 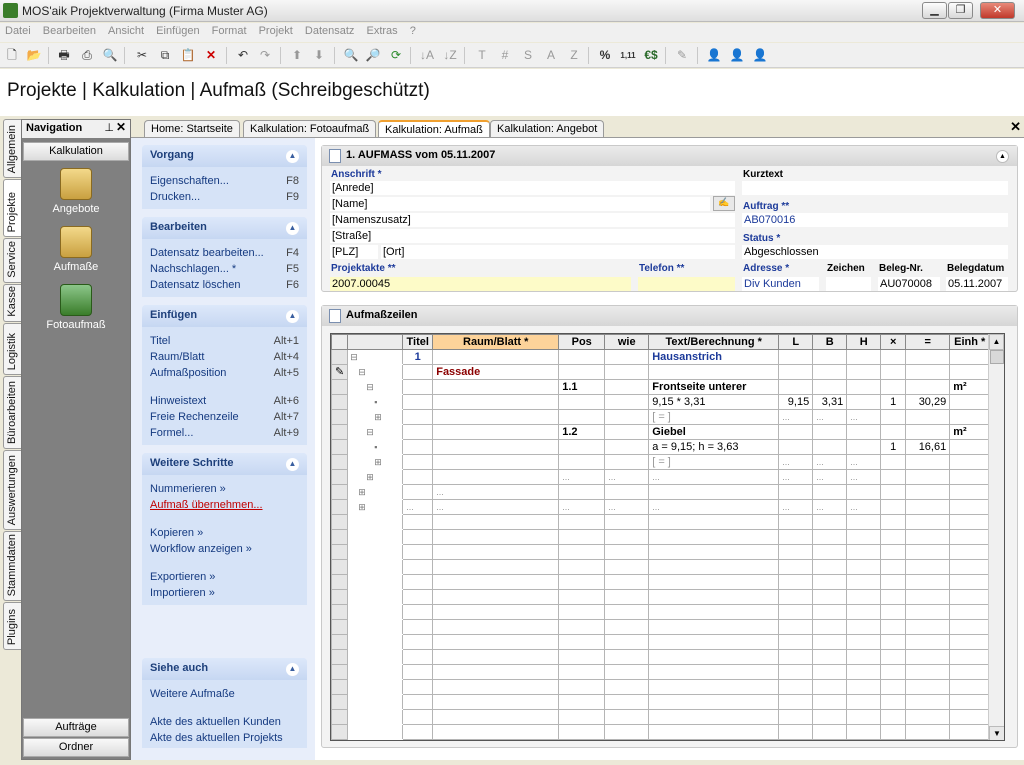 I want to click on decimal-icon: 1,11, so click(x=628, y=55).